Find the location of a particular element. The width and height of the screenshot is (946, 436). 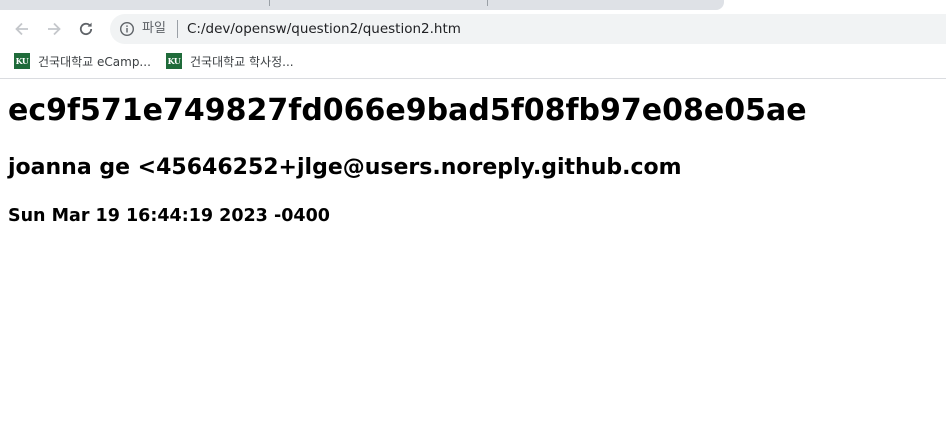

tab-strip-background is located at coordinates (362, 5).